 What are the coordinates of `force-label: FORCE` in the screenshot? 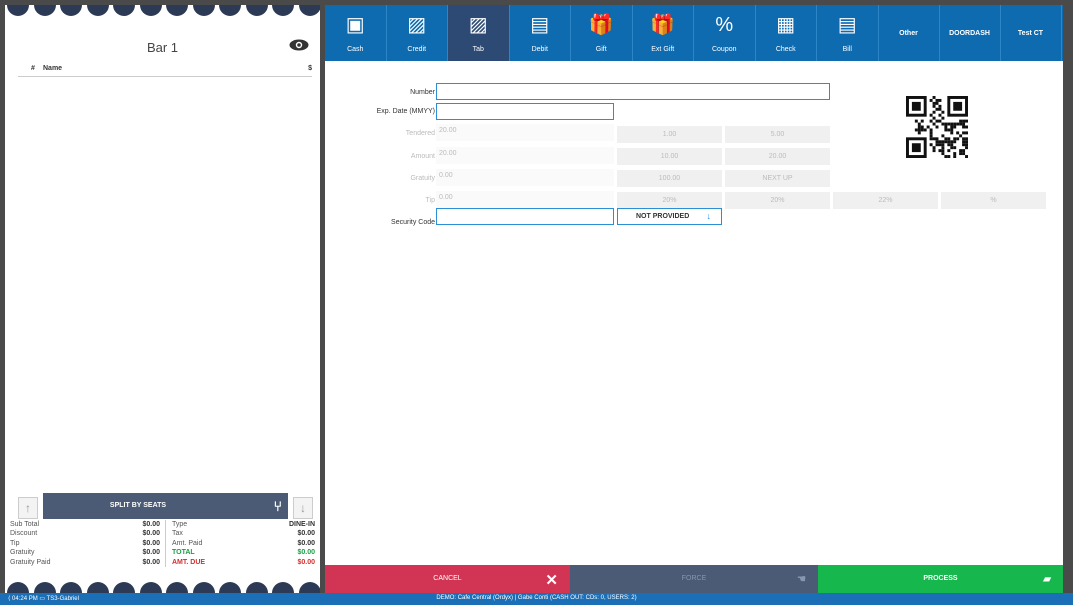 It's located at (694, 578).